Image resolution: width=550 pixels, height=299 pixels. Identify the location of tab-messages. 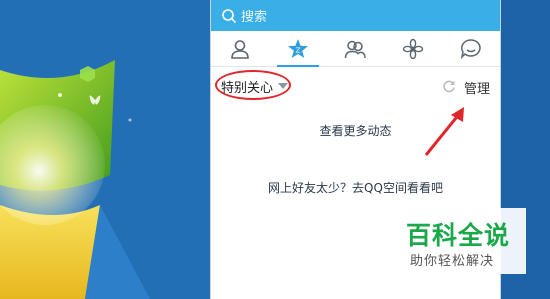
(471, 48).